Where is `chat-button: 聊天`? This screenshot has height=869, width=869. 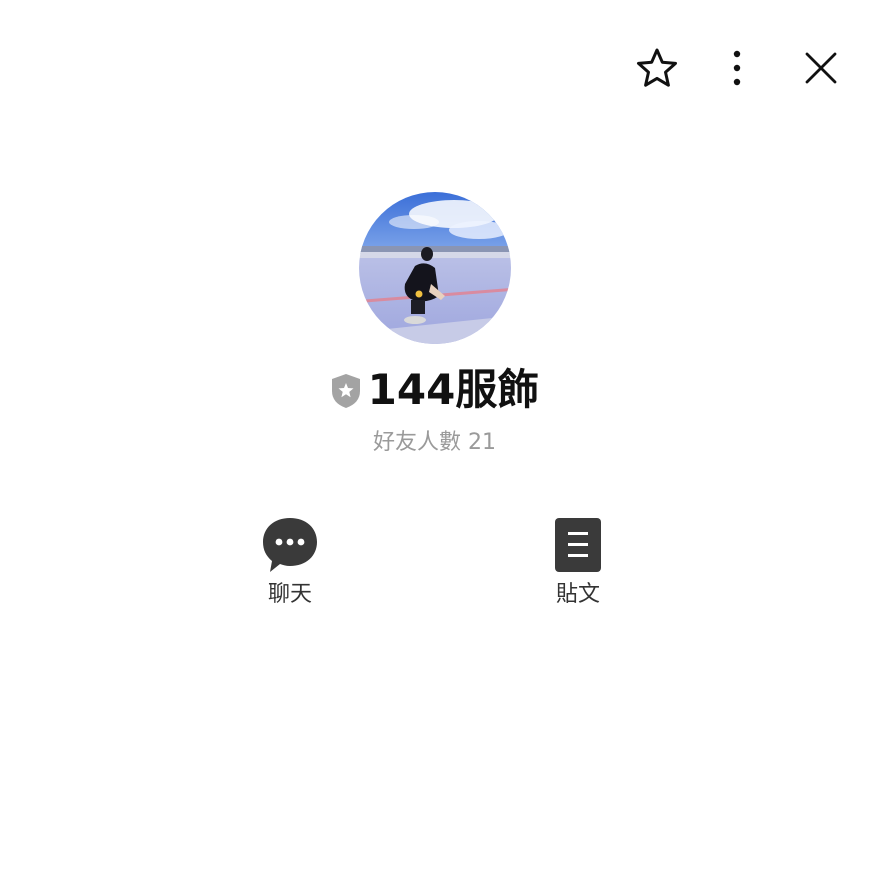 chat-button: 聊天 is located at coordinates (290, 563).